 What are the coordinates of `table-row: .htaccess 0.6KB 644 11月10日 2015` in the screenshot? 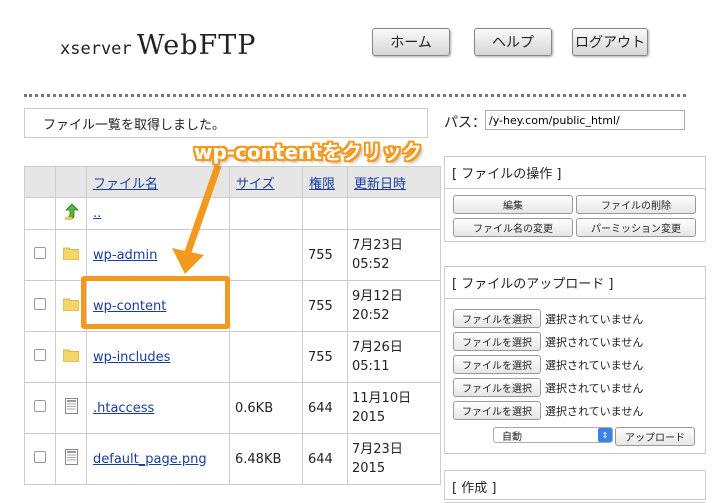 It's located at (232, 408).